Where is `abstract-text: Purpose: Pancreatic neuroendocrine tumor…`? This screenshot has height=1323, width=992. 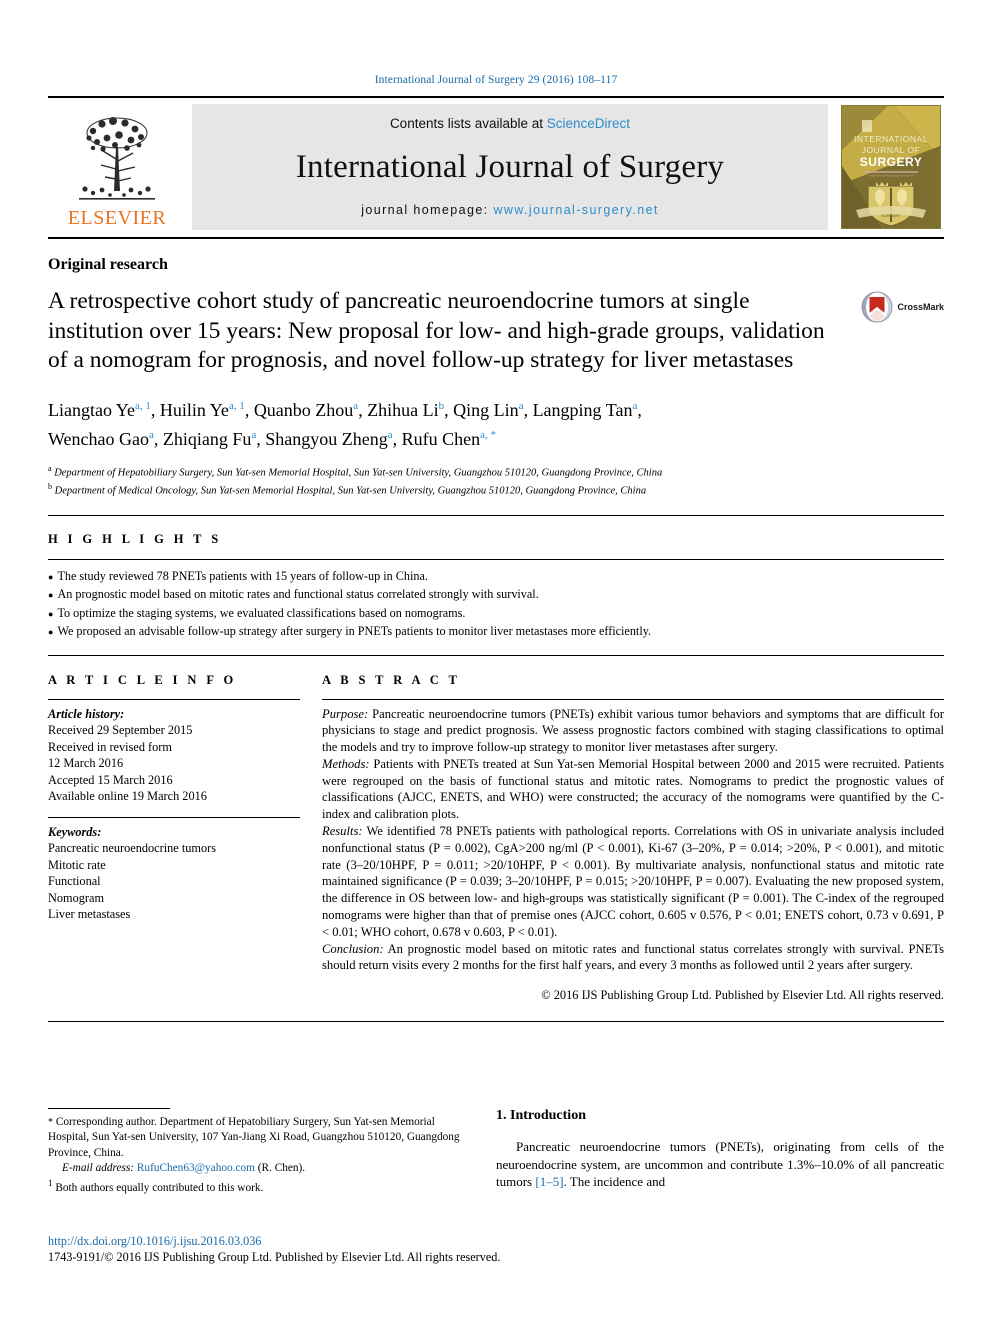 abstract-text: Purpose: Pancreatic neuroendocrine tumor… is located at coordinates (633, 840).